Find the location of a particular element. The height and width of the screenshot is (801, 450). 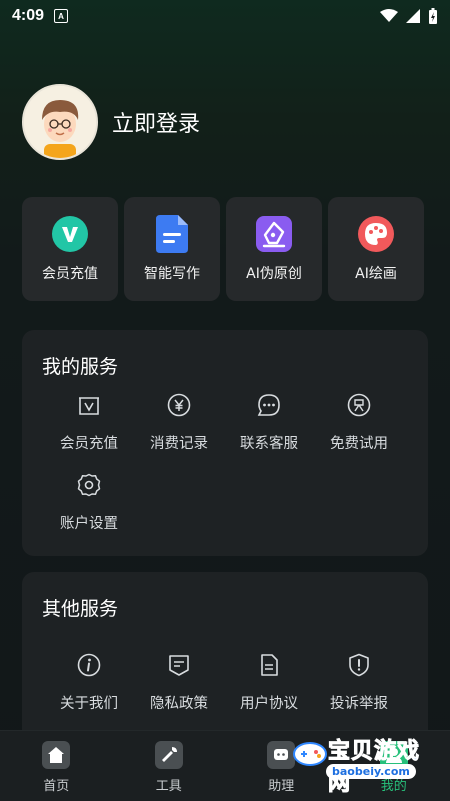

quick-action-smart-writing: 智能写作 is located at coordinates (172, 249).